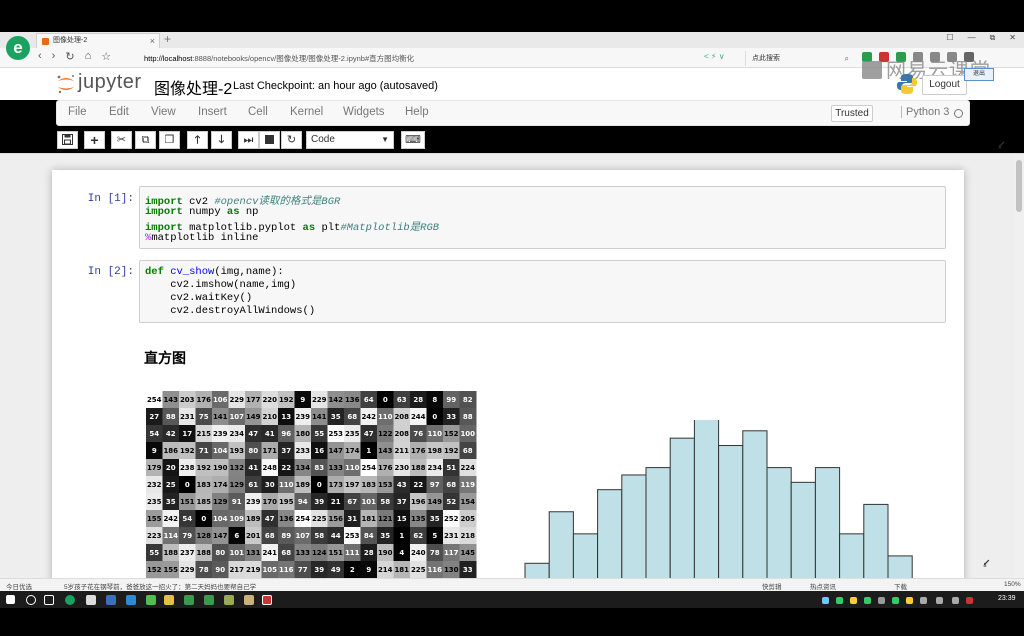 The image size is (1024, 636). I want to click on pixel-value: 154, so click(467, 502).